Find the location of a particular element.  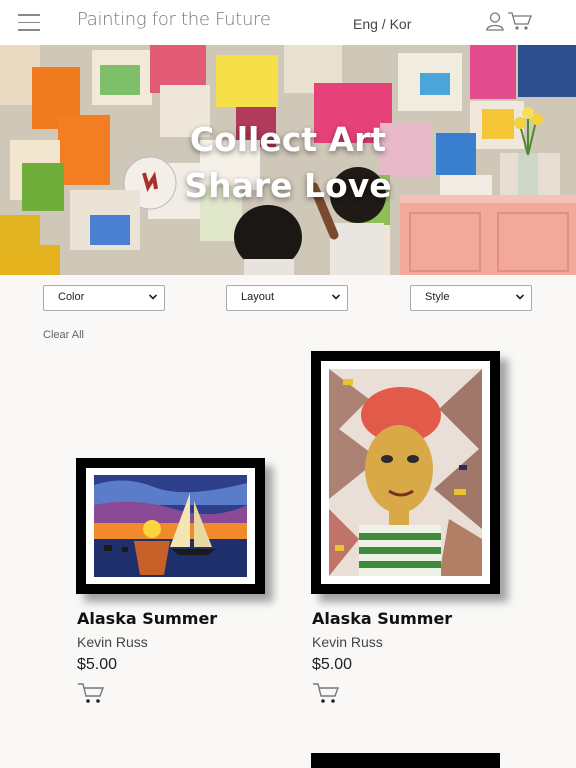

lang-english: Eng is located at coordinates (365, 24).